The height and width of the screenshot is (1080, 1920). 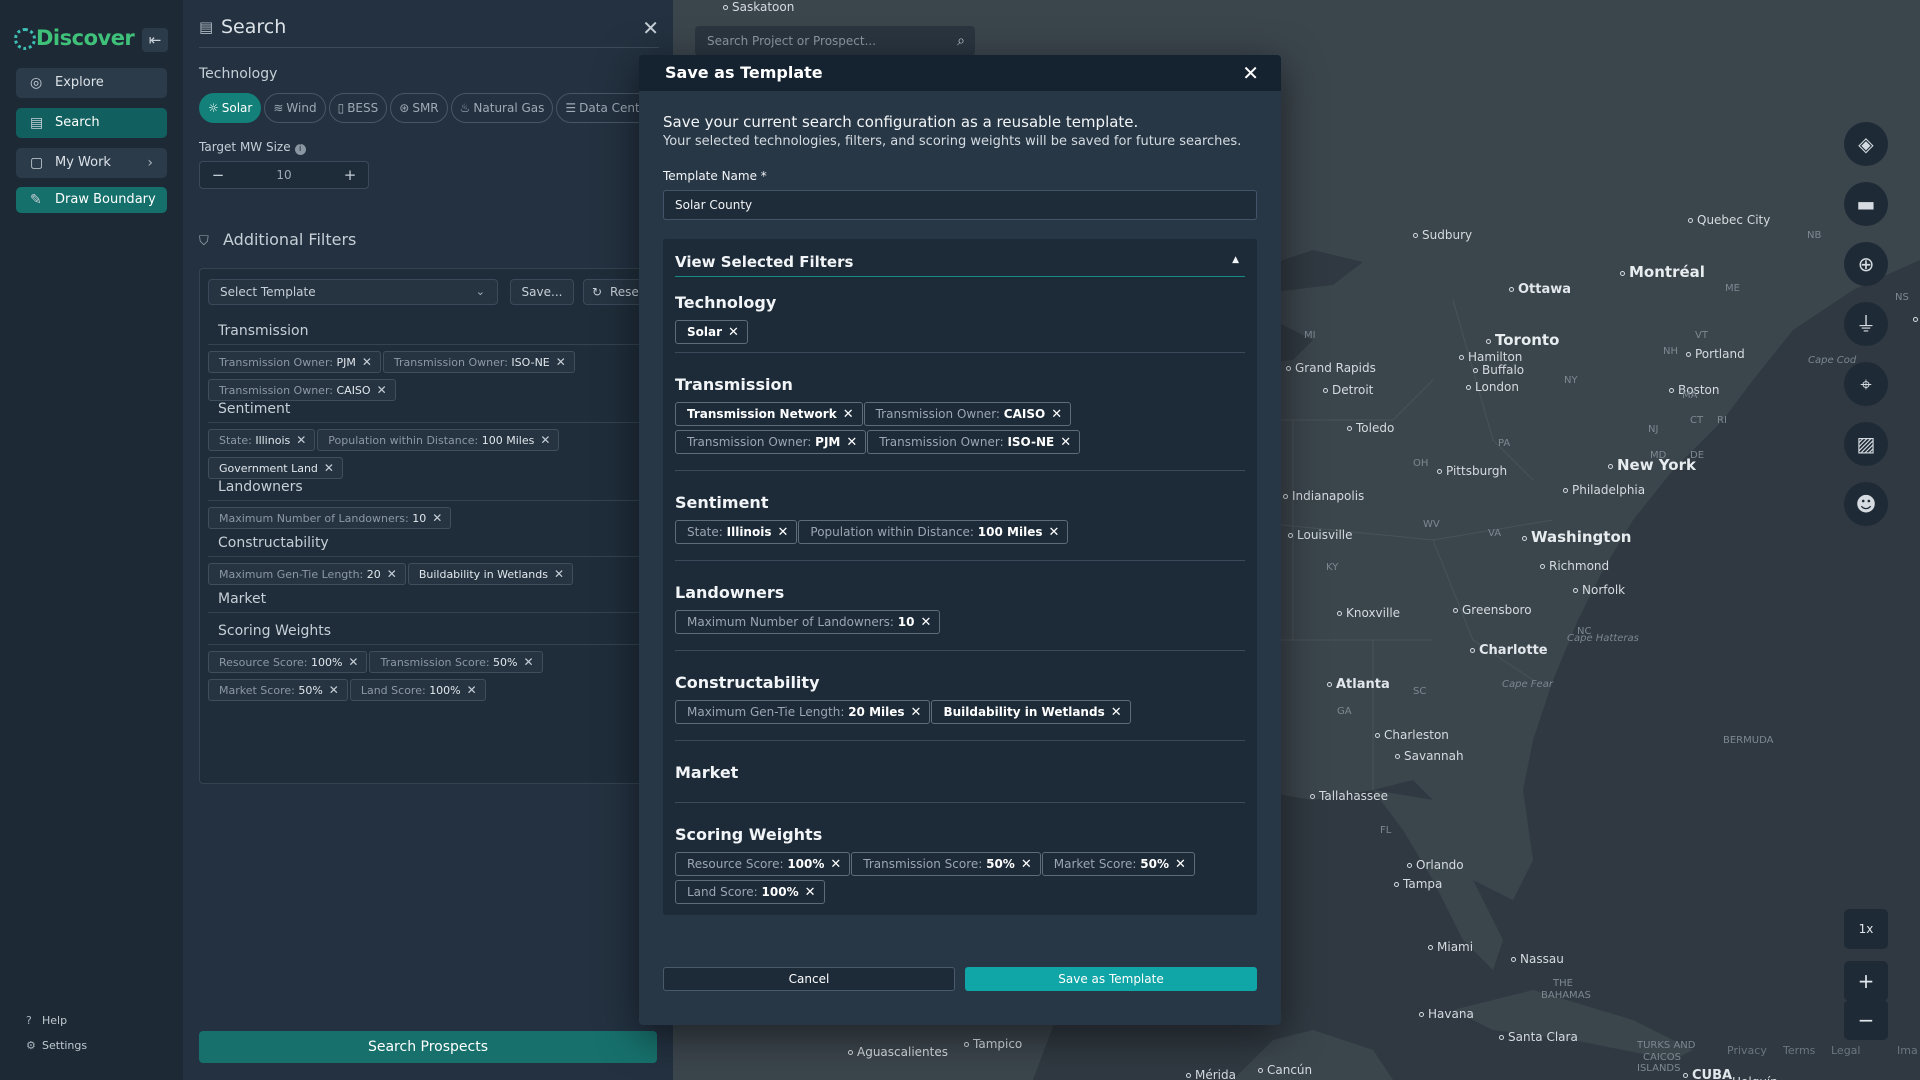 I want to click on filter-chip: Maximum Number of Landowners: 10 ✕, so click(x=330, y=518).